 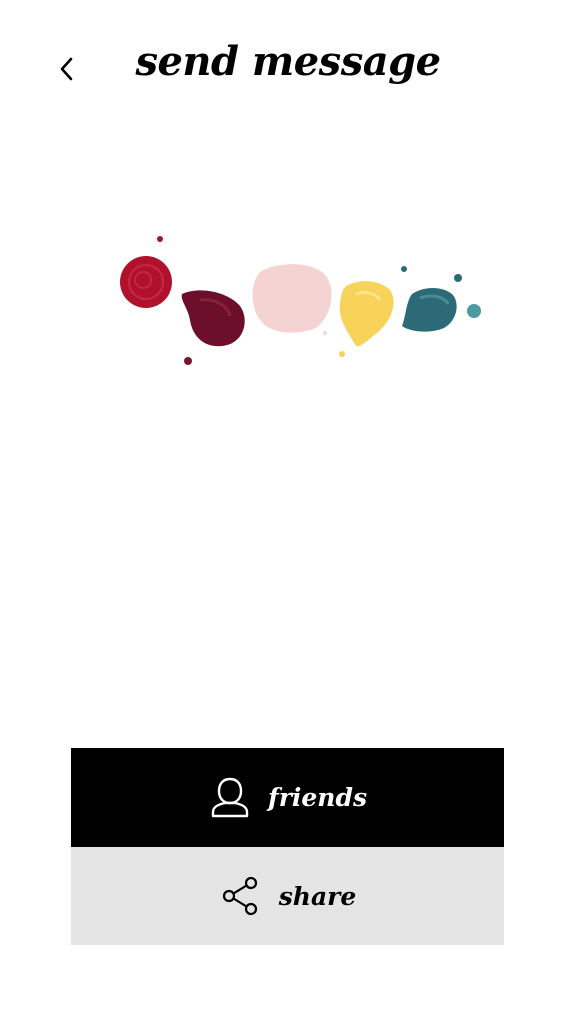 What do you see at coordinates (300, 300) in the screenshot?
I see `nail-polish-illustration` at bounding box center [300, 300].